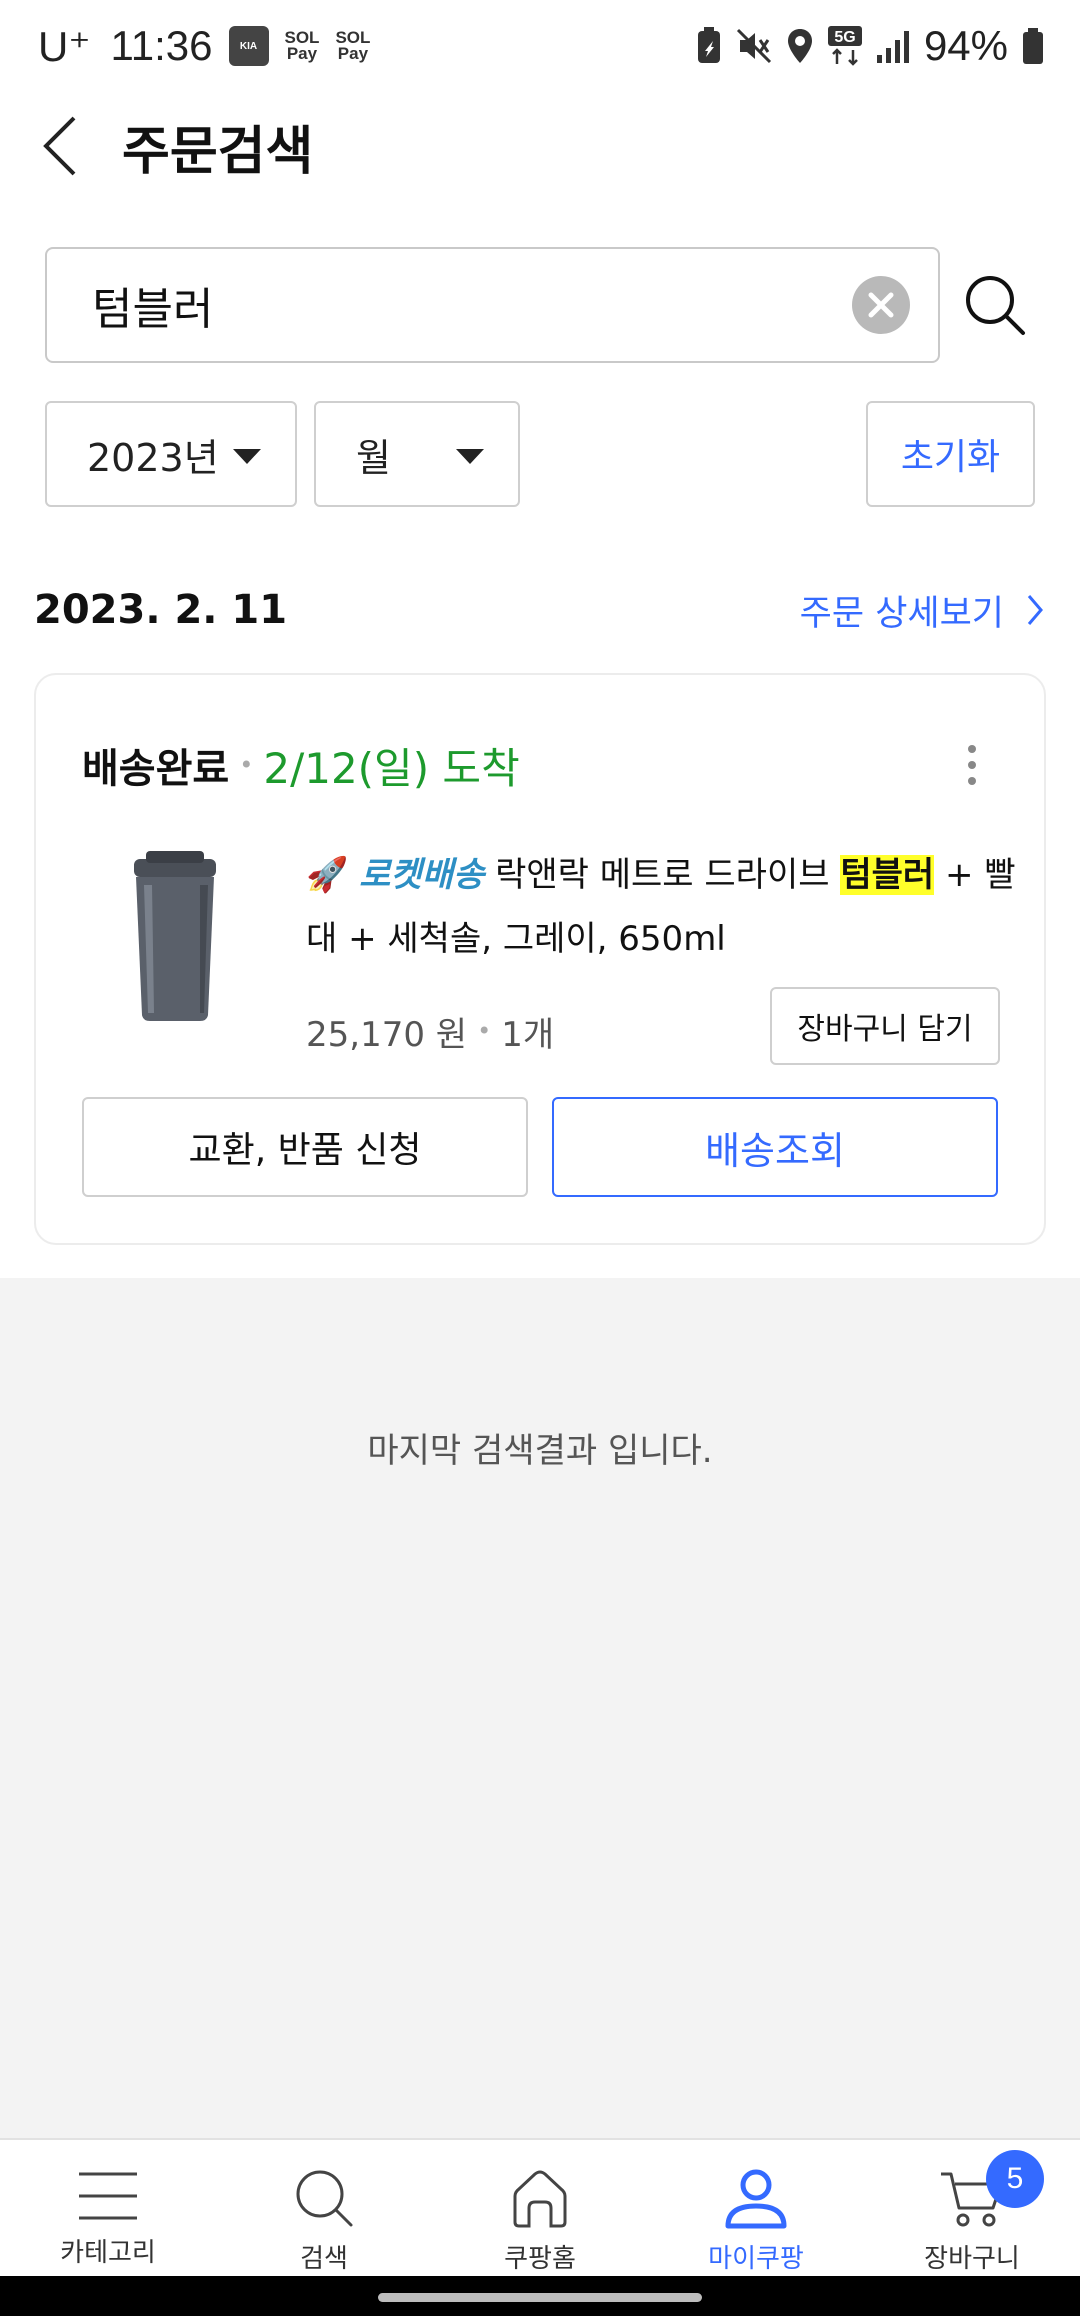  I want to click on end-of-results-message: 마지막 검색결과 입니다., so click(540, 1451).